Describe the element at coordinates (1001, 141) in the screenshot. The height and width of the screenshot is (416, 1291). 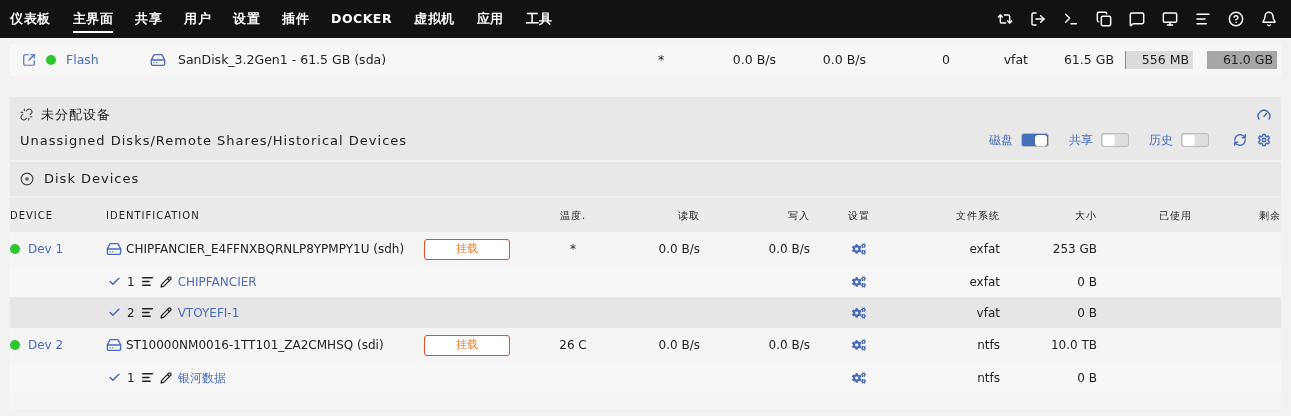
I see `toggle-label: 磁盘` at that location.